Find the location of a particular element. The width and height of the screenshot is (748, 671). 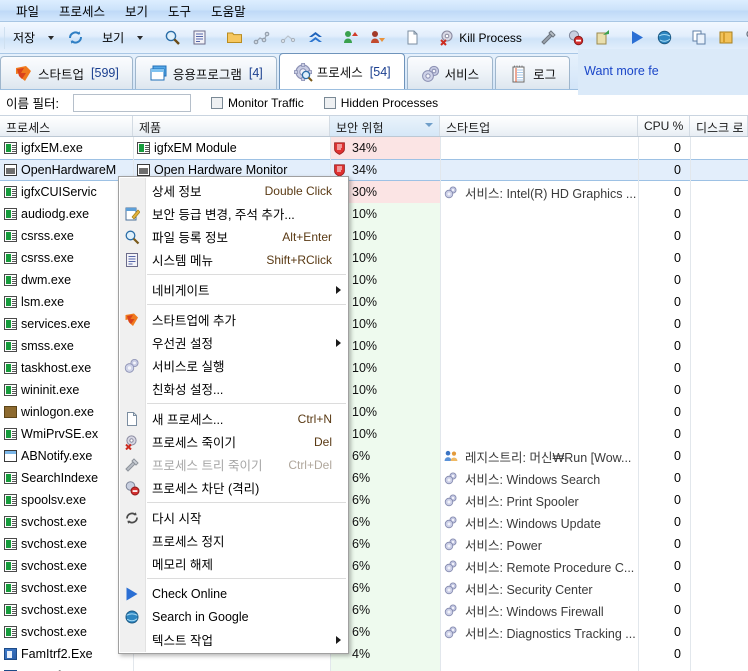

export-icon is located at coordinates (602, 37).